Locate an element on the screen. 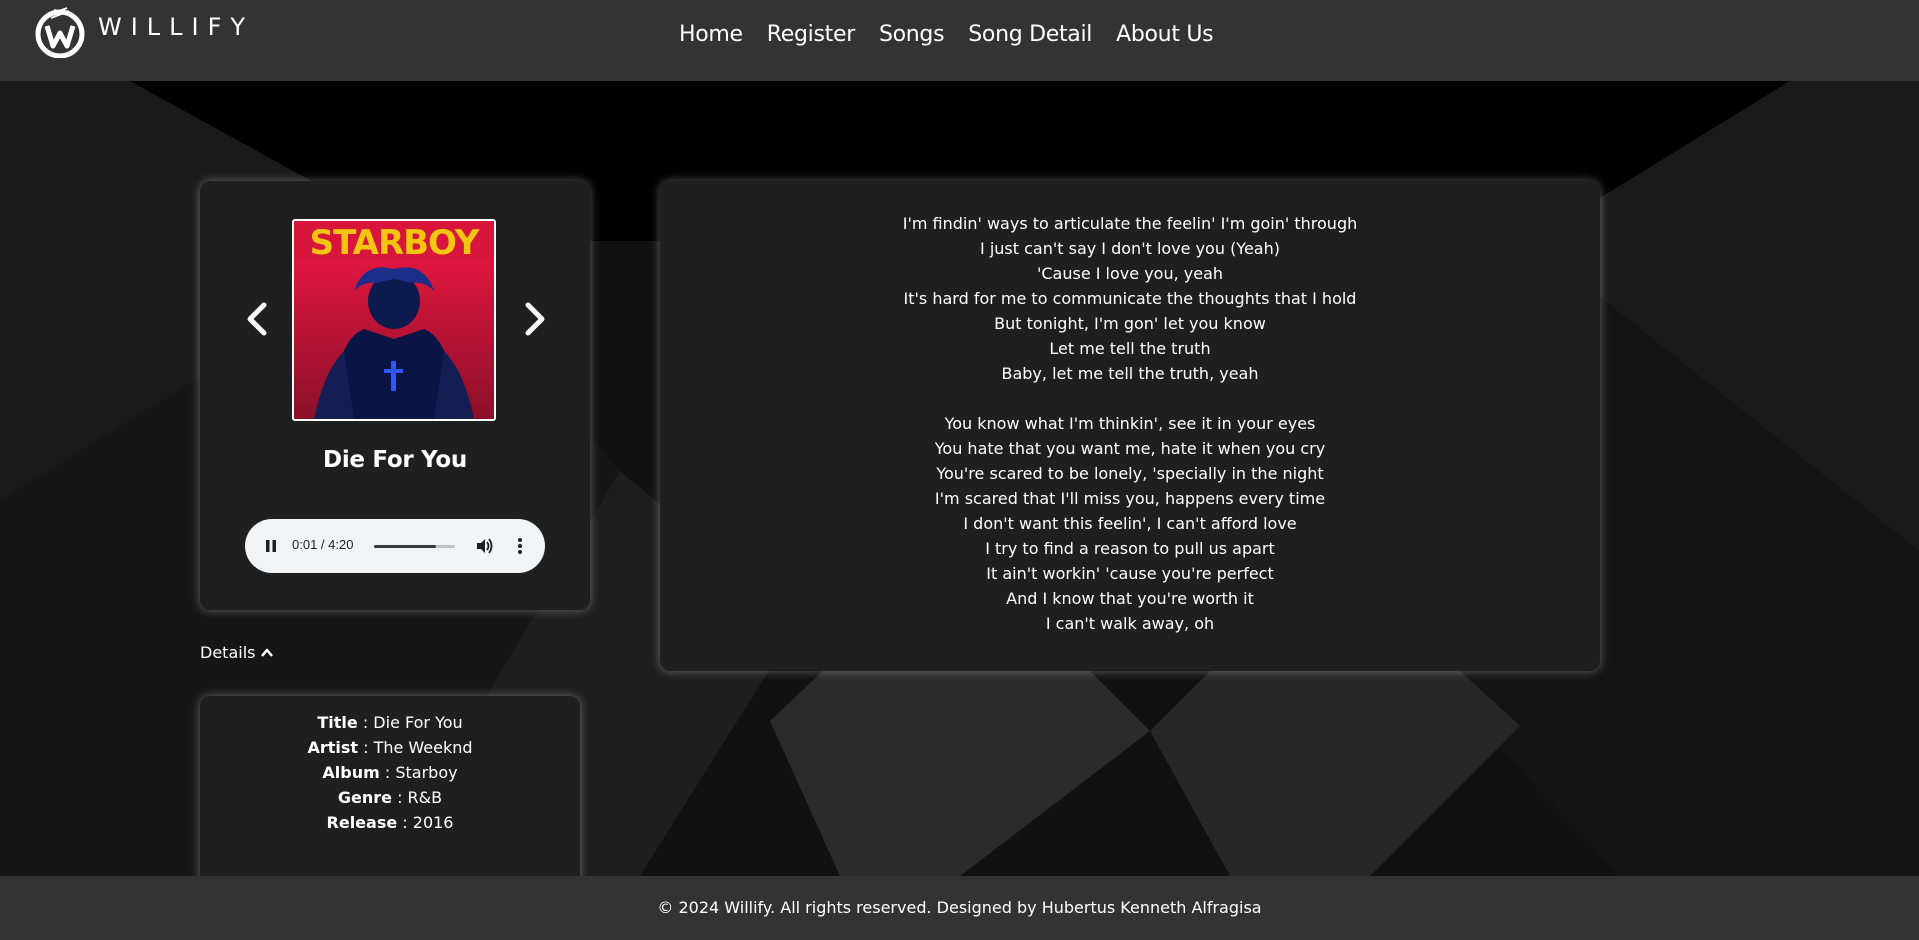 This screenshot has height=940, width=1919. nav-home: Home is located at coordinates (711, 34).